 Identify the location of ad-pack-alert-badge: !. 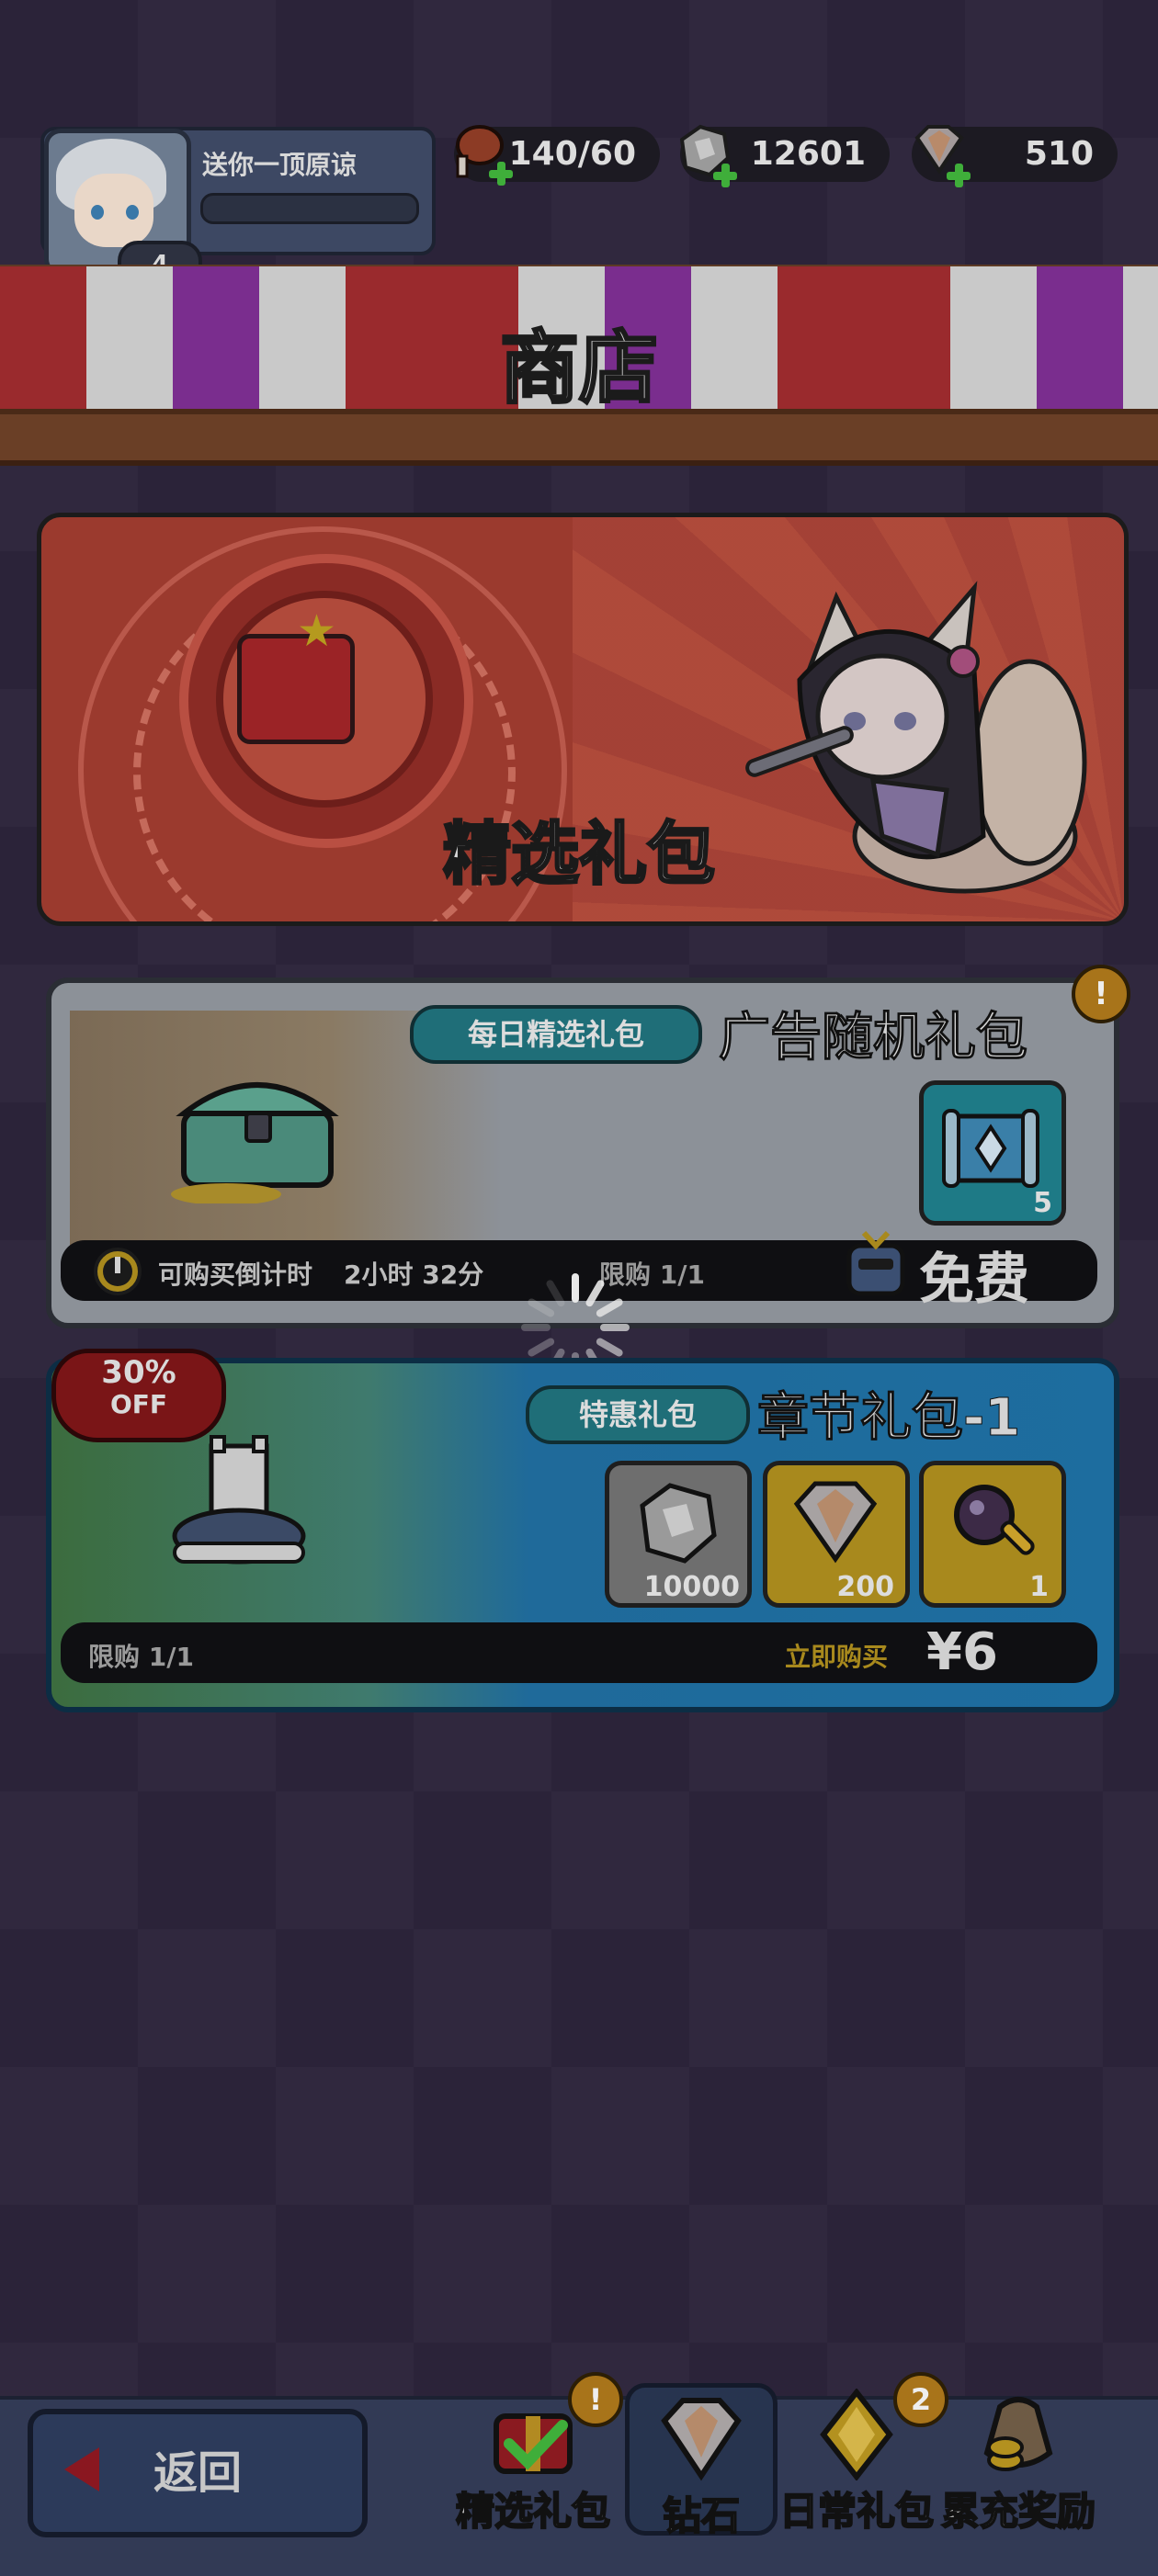
(1101, 994).